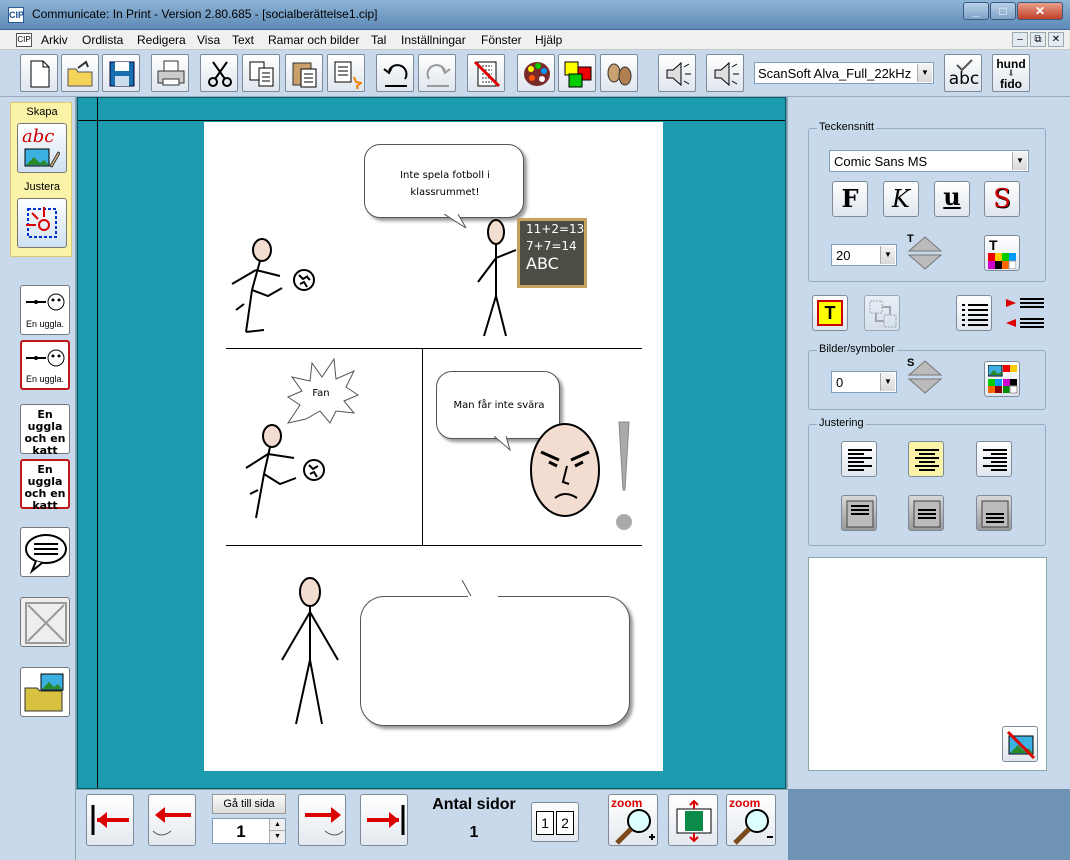 This screenshot has height=860, width=1070. Describe the element at coordinates (619, 73) in the screenshot. I see `shapes-button` at that location.